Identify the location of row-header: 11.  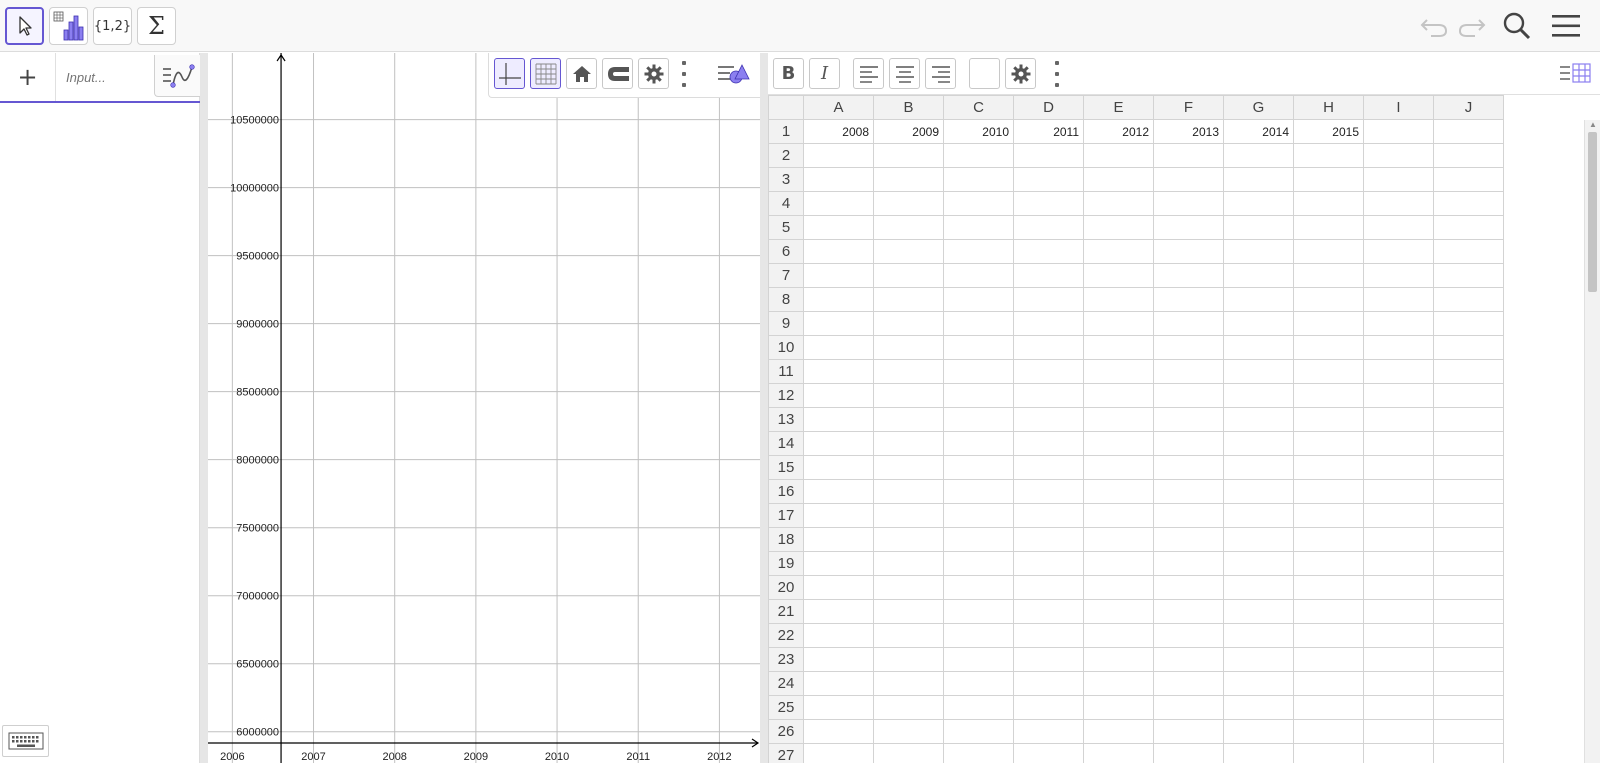
(786, 371).